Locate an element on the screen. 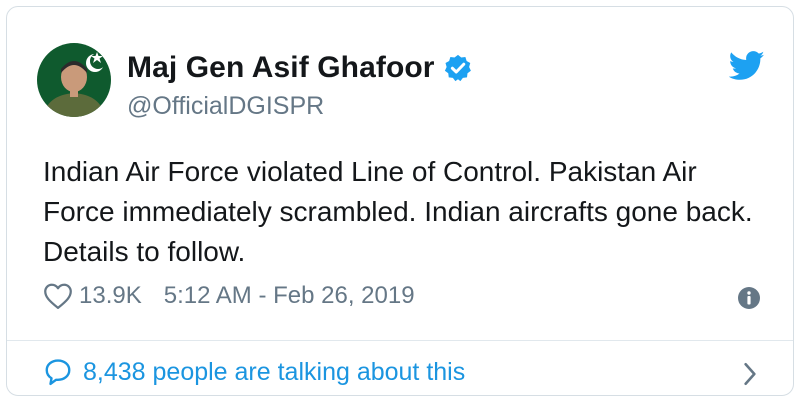  author-handle: @OfficialDGISPR is located at coordinates (225, 106).